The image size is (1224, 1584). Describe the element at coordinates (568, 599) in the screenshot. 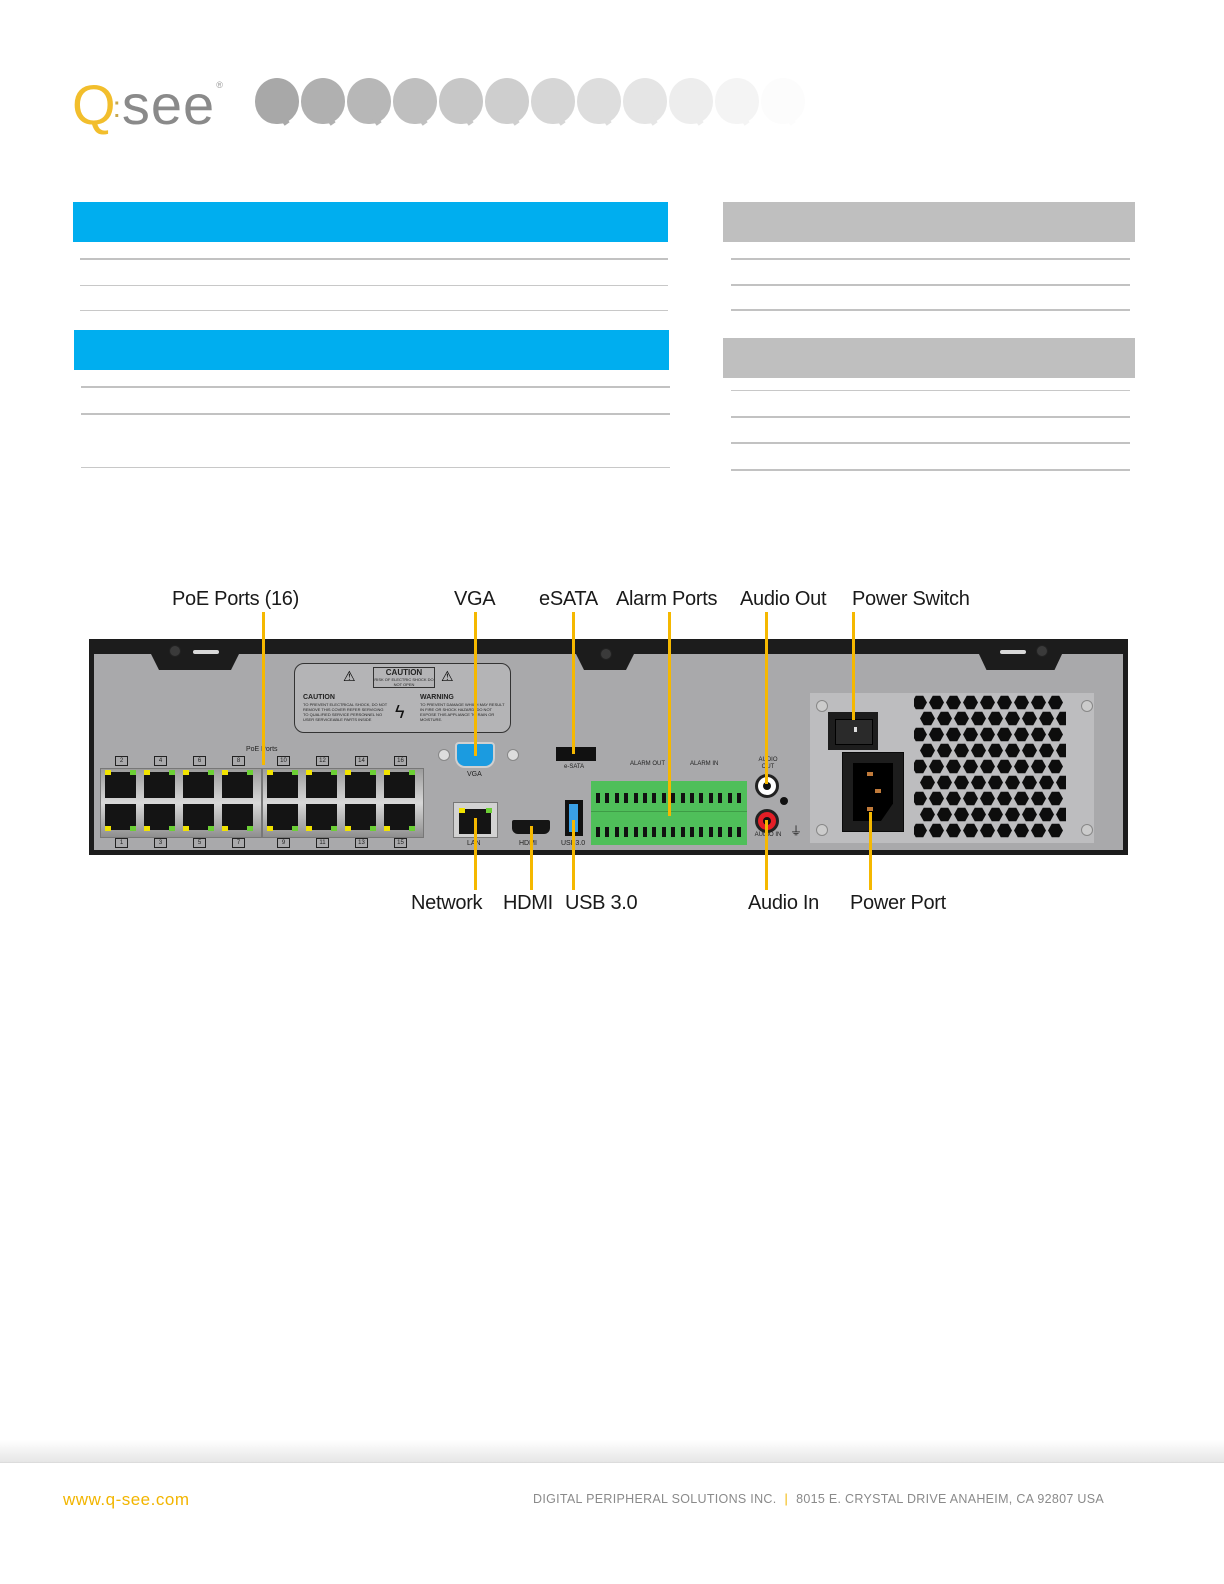

I see `callout-esata: eSATA` at that location.